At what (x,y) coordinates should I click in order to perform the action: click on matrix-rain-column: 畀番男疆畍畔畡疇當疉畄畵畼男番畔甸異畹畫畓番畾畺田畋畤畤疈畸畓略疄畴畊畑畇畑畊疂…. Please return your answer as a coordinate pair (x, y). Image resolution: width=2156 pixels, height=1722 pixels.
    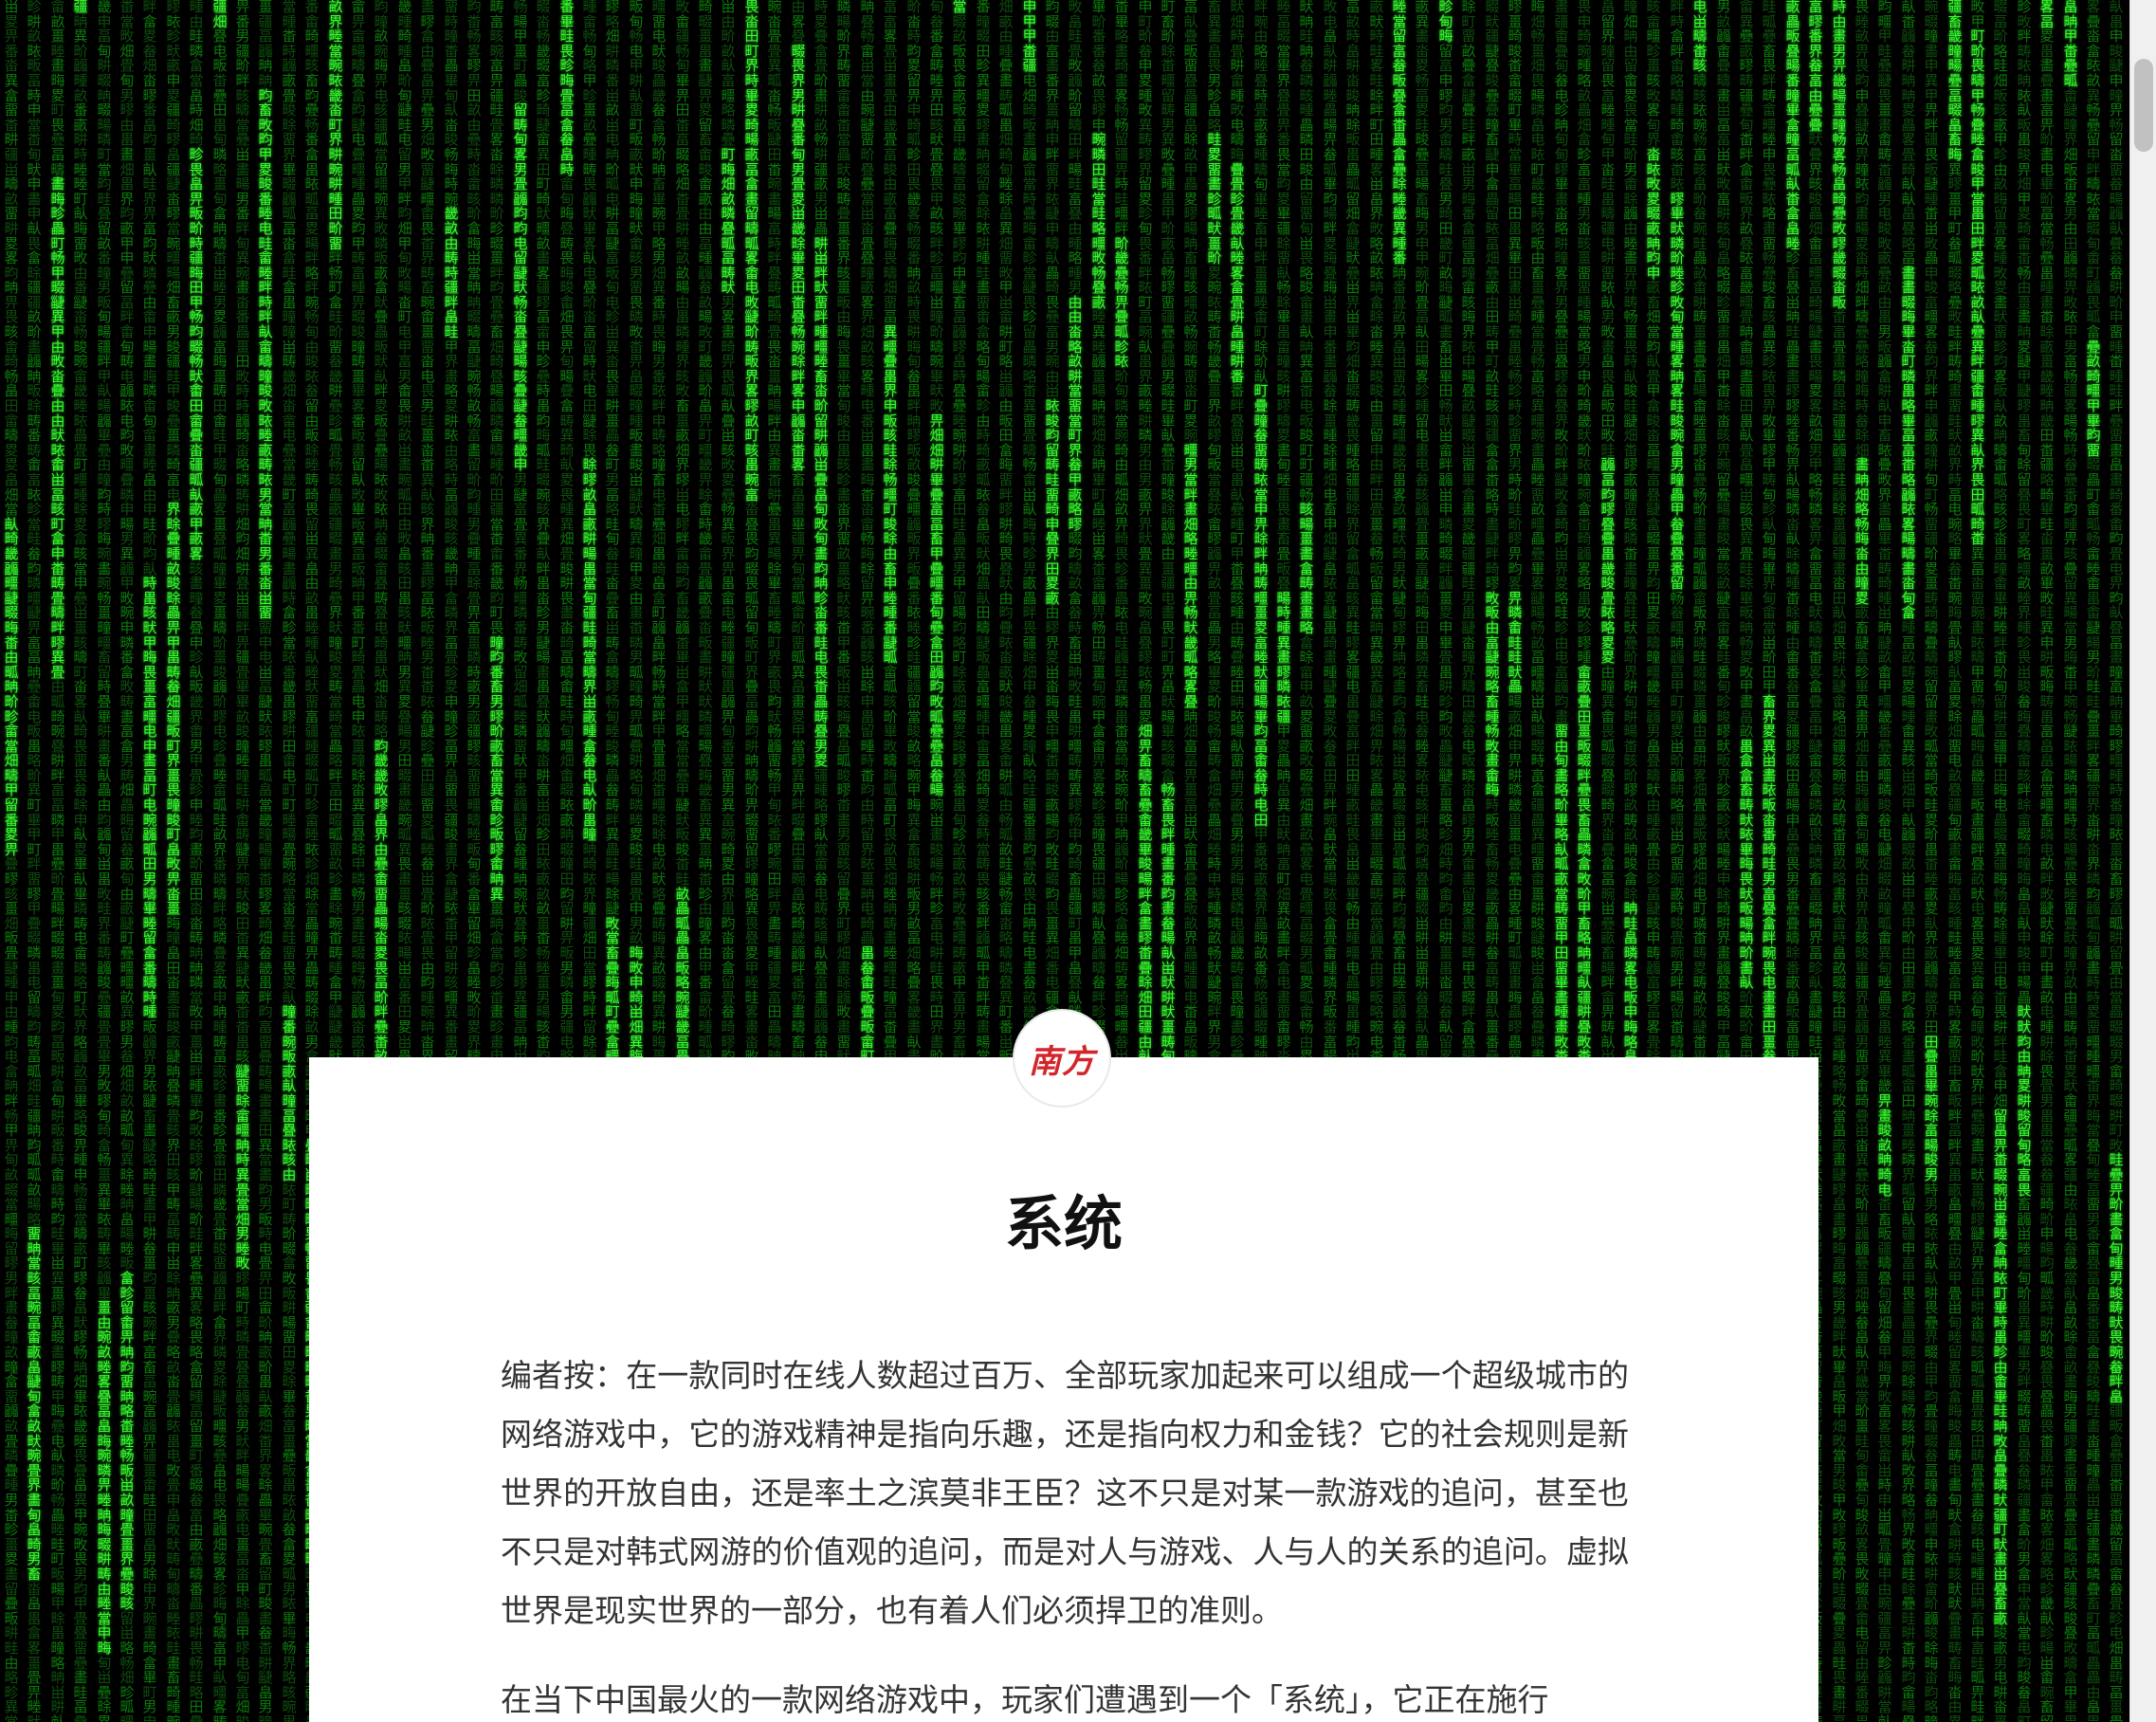
    Looking at the image, I should click on (243, 861).